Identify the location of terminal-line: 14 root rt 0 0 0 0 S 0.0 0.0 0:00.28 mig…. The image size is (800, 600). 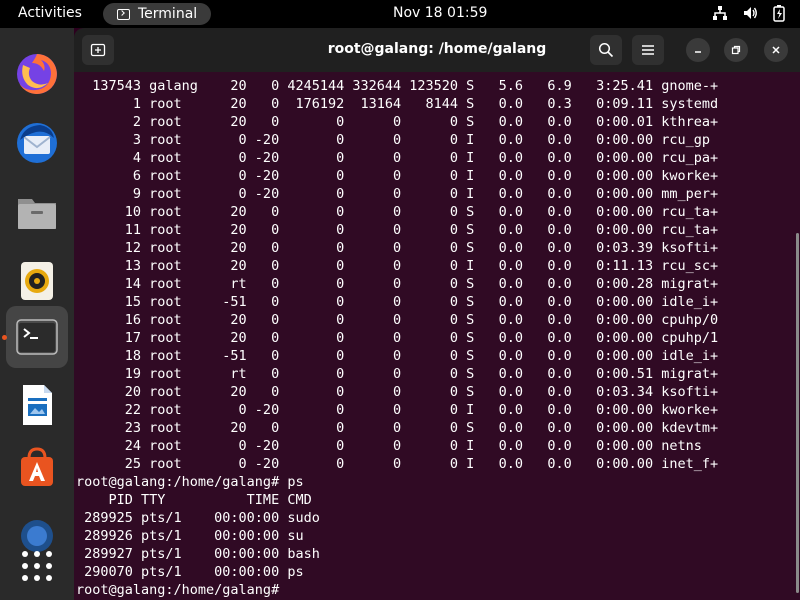
(397, 284).